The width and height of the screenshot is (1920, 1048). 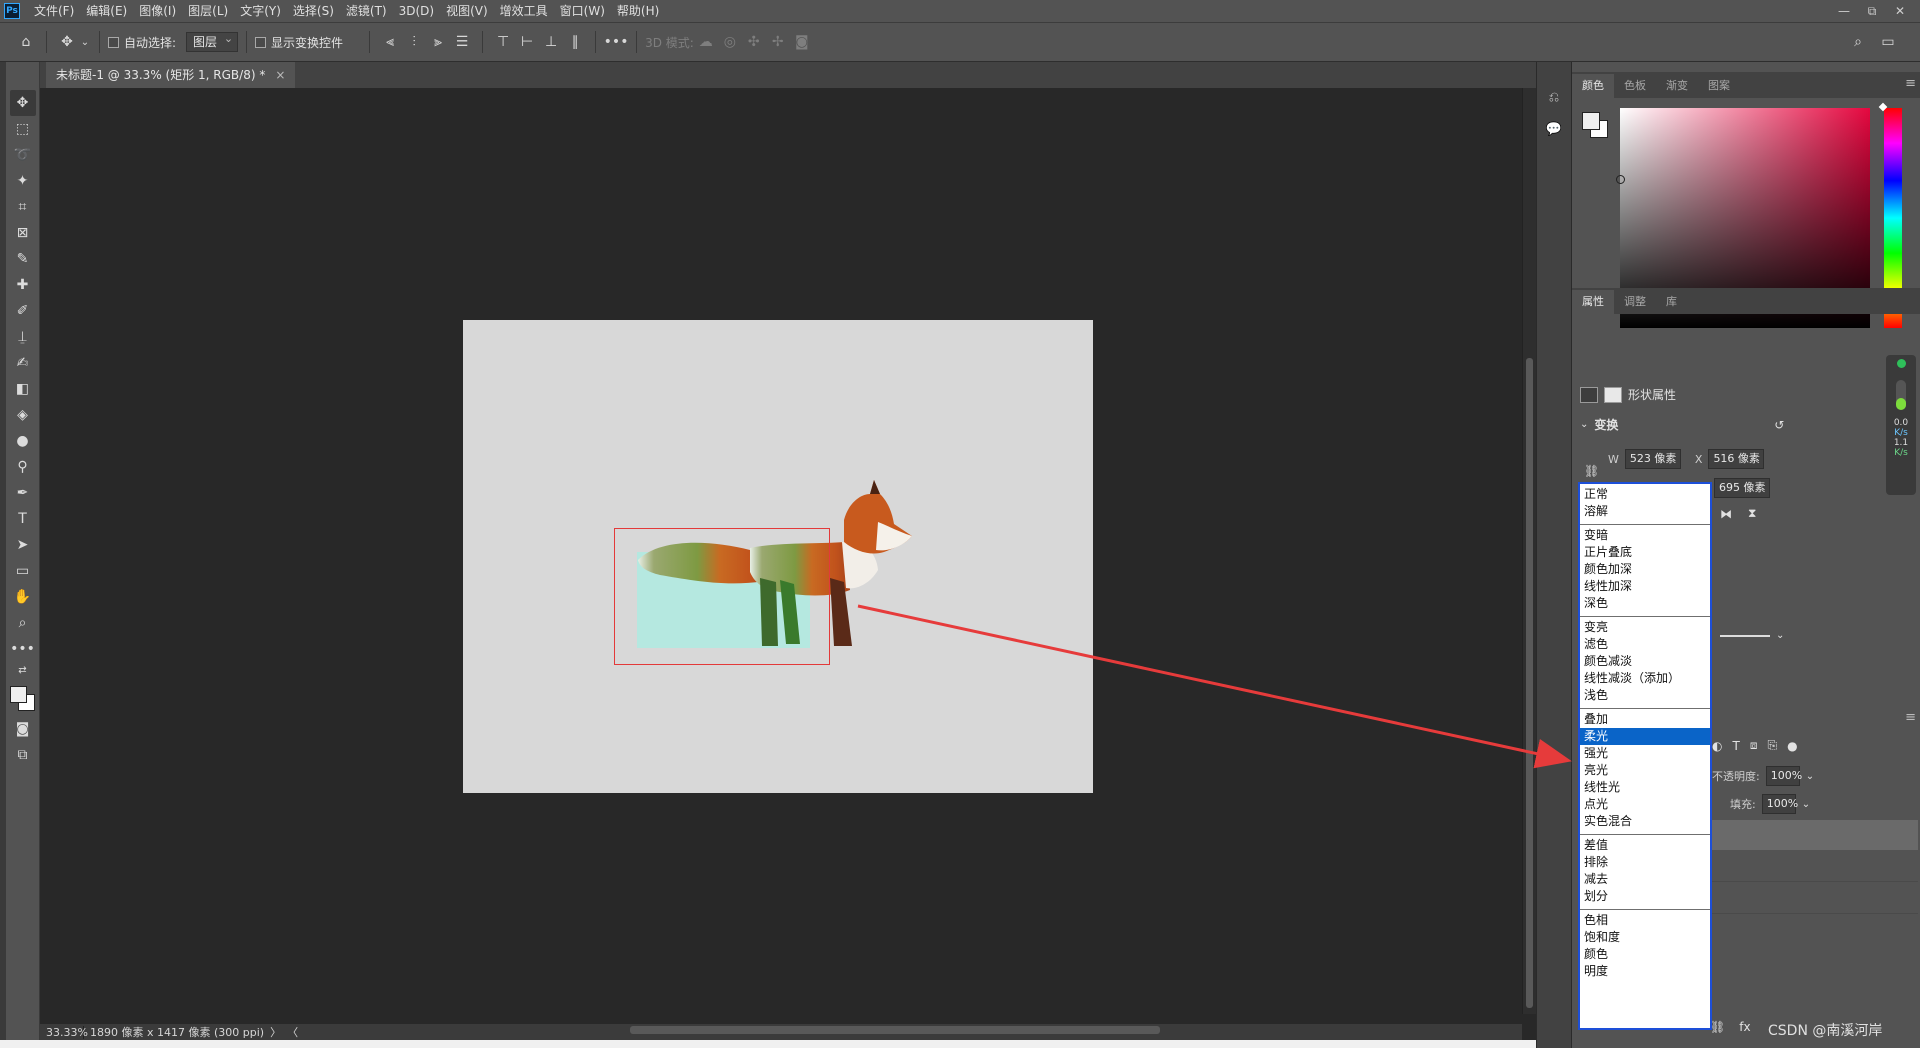 What do you see at coordinates (1593, 86) in the screenshot?
I see `tab-color: 颜色` at bounding box center [1593, 86].